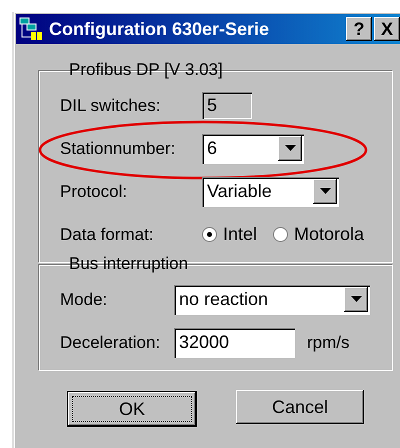 Image resolution: width=400 pixels, height=448 pixels. What do you see at coordinates (240, 234) in the screenshot?
I see `radio-label: Intel` at bounding box center [240, 234].